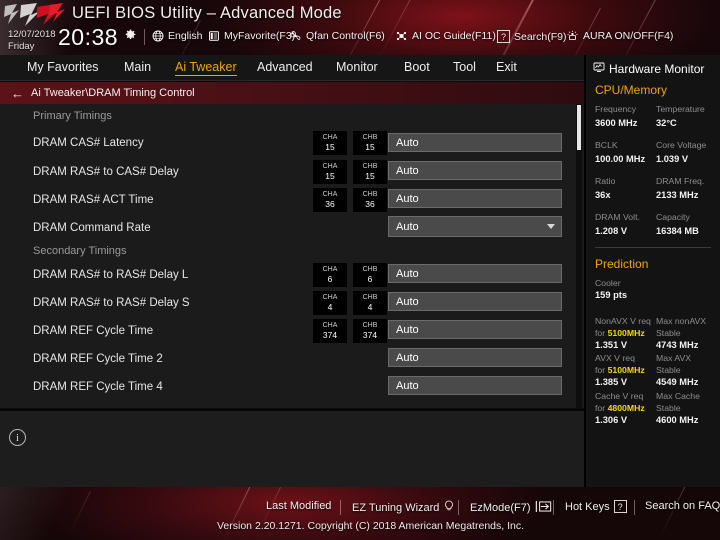 The width and height of the screenshot is (720, 540). What do you see at coordinates (682, 506) in the screenshot?
I see `footer-search-on-faq: Search on FAQ` at bounding box center [682, 506].